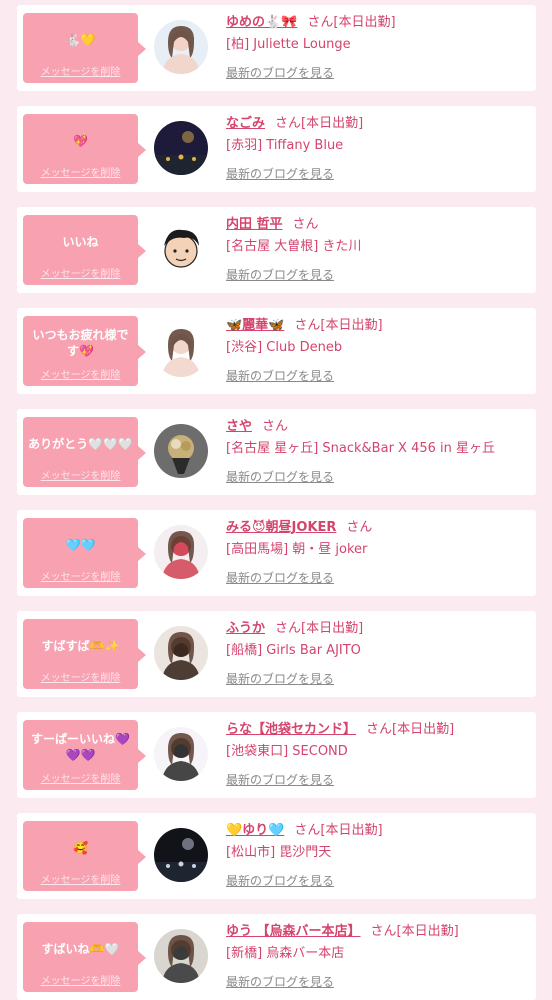  I want to click on shop-name: [池袋東口] SECOND, so click(287, 751).